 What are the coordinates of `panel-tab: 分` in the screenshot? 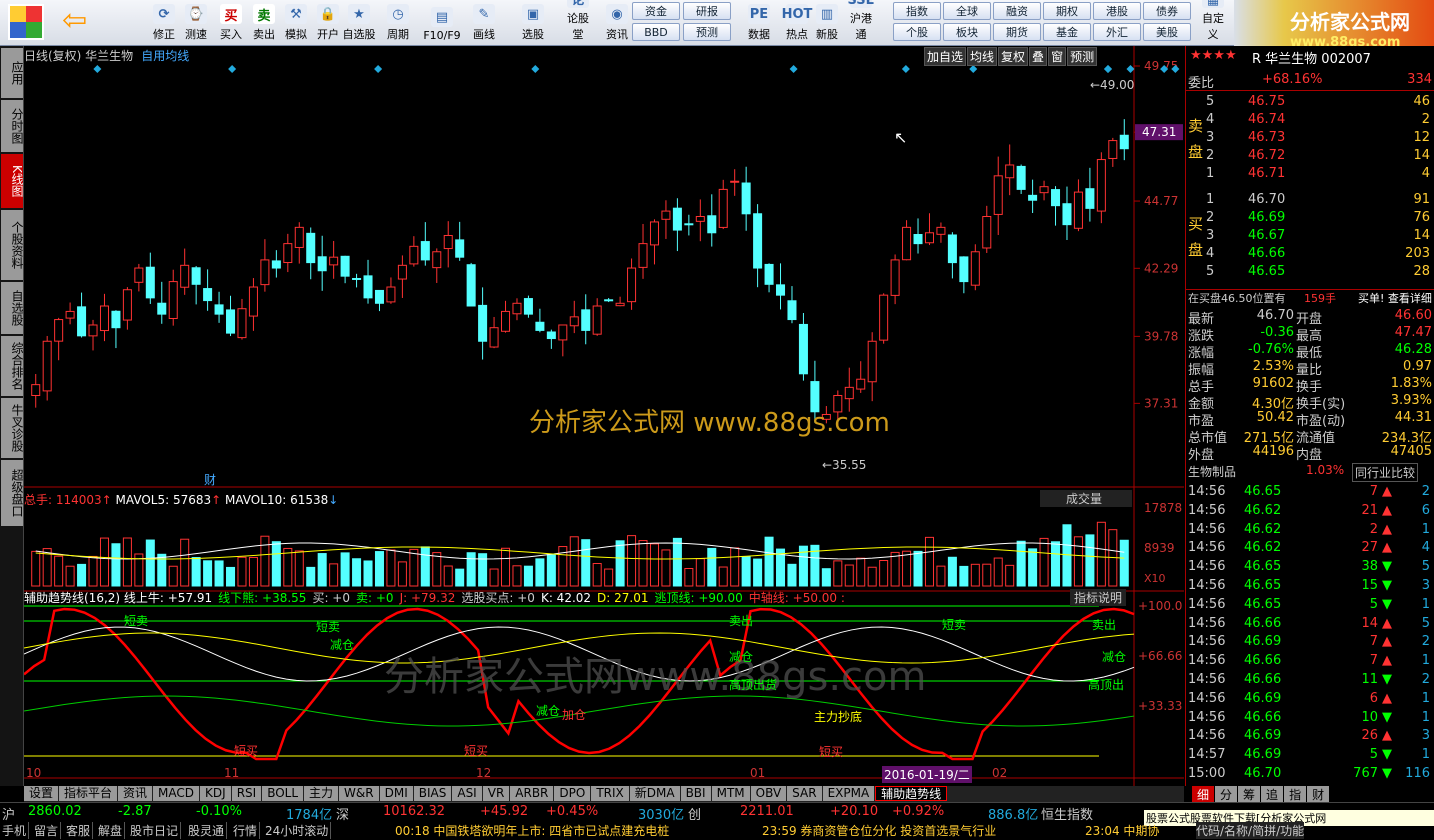 It's located at (1226, 794).